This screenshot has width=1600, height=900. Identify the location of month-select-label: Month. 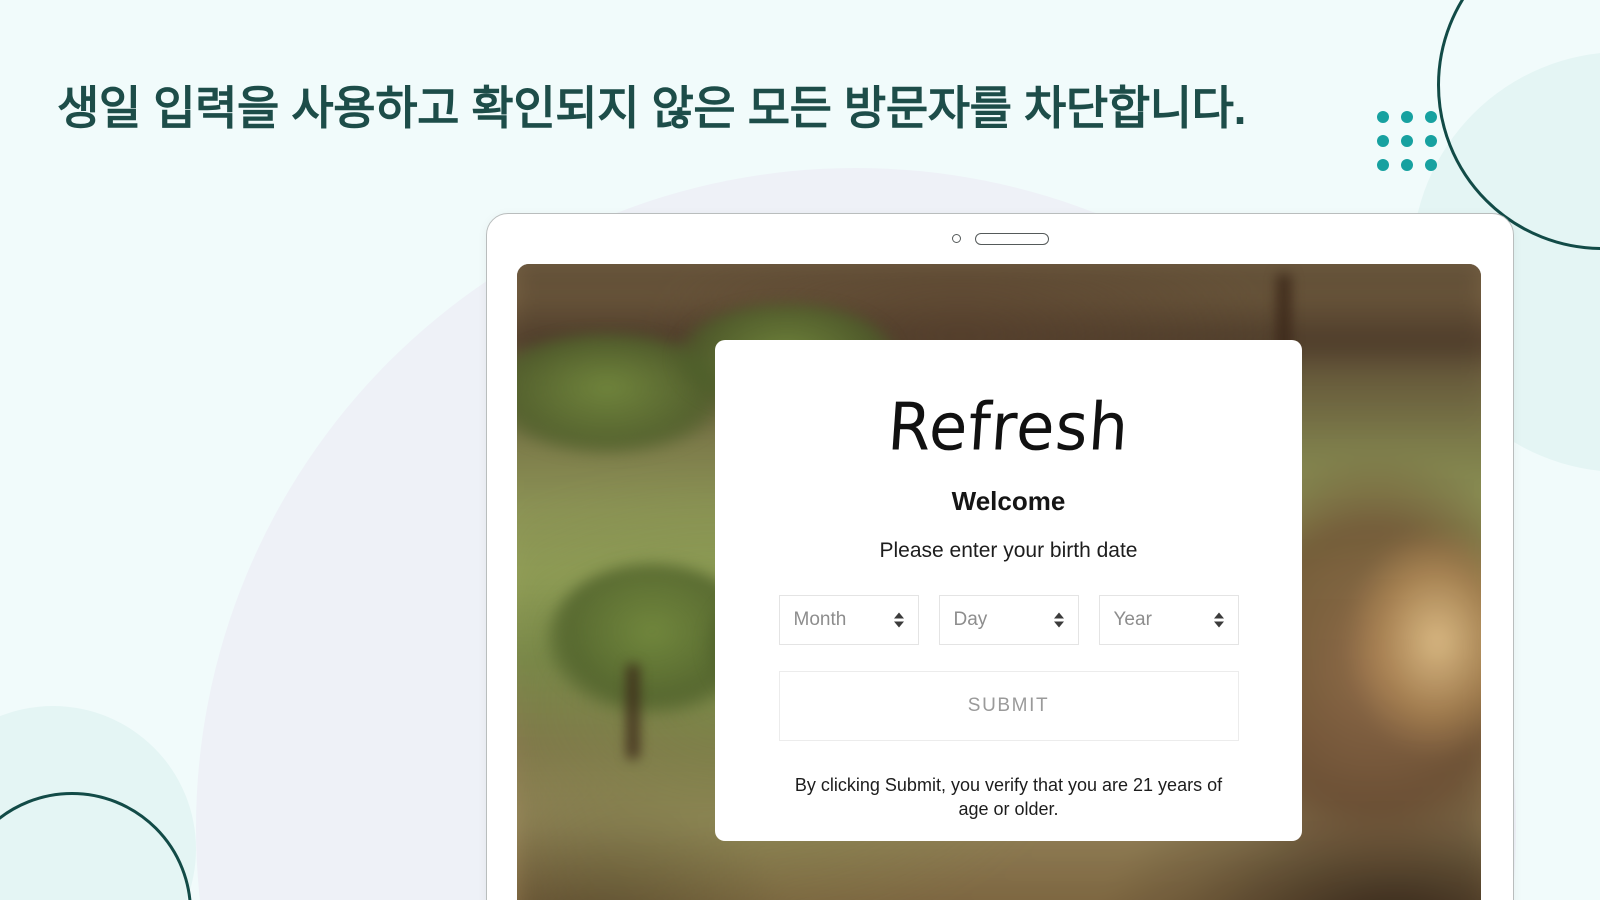
(820, 619).